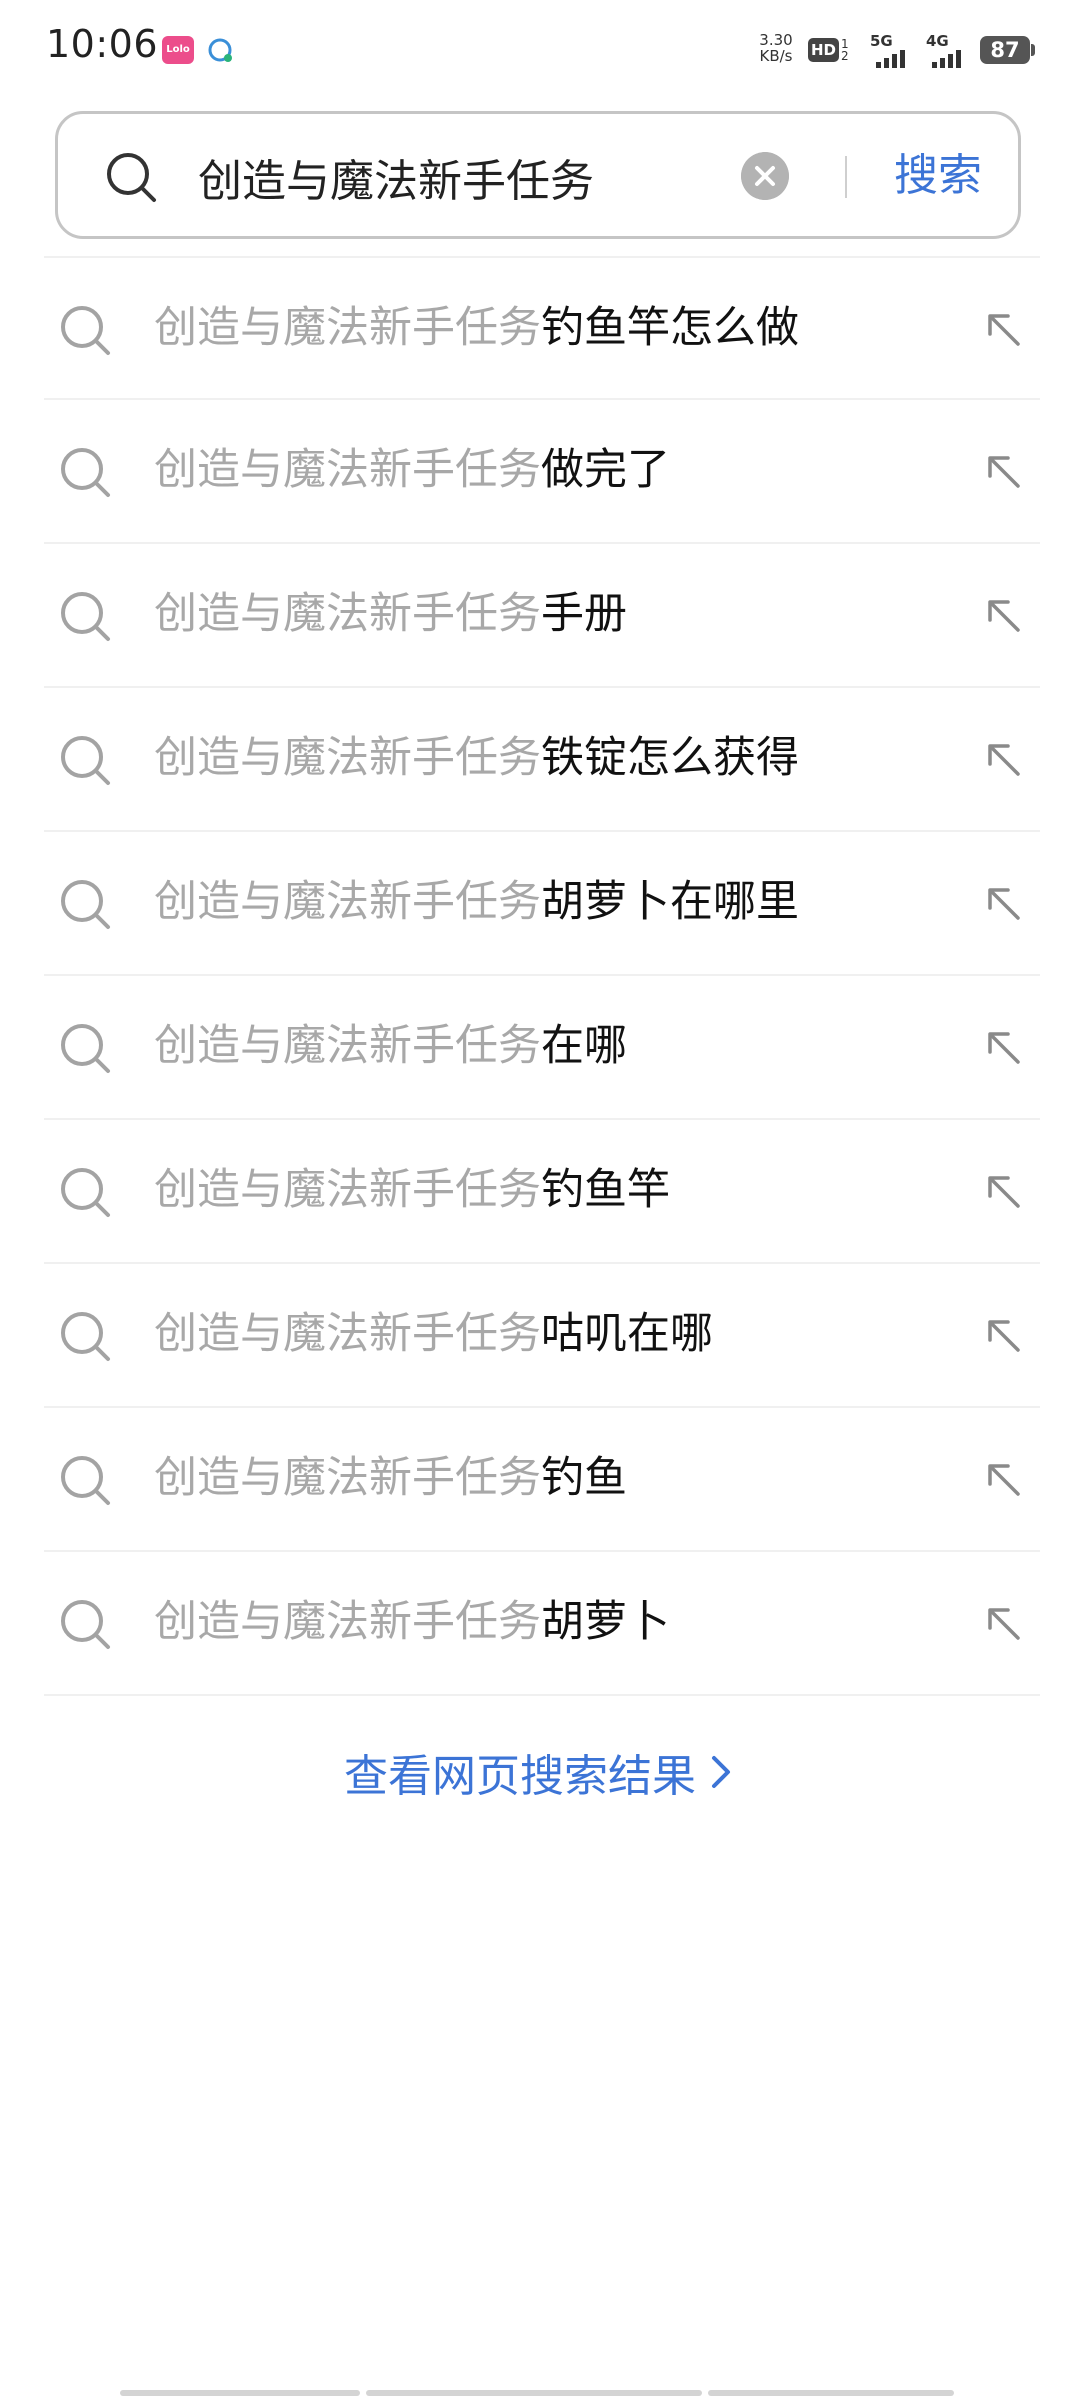 This screenshot has width=1080, height=2400. Describe the element at coordinates (478, 177) in the screenshot. I see `search-input` at that location.